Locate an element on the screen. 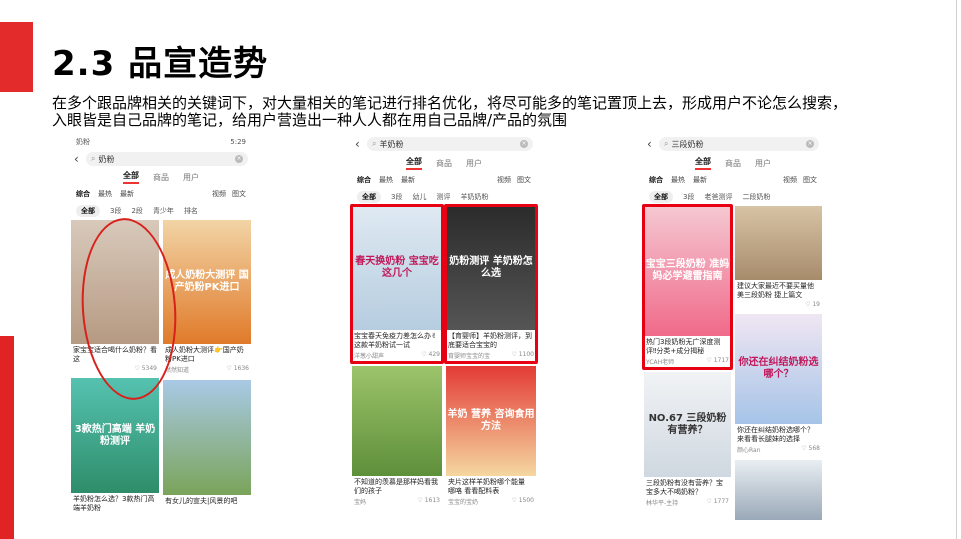 This screenshot has width=961, height=539. search-row: ‹ ⌕ 三段奶粉 × is located at coordinates (733, 144).